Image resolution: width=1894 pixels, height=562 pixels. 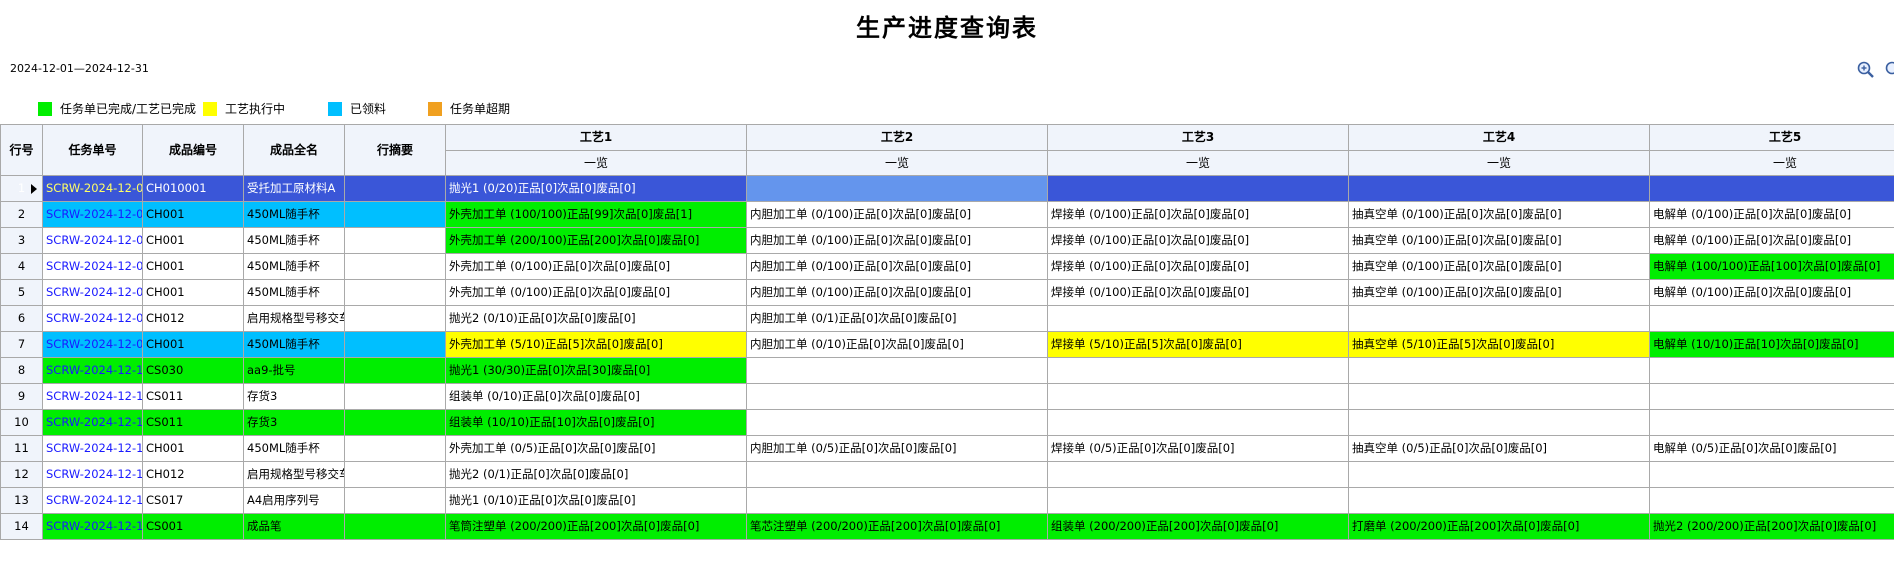 I want to click on task-no-cell: SCRW-2024-12-09-0, so click(x=92, y=344).